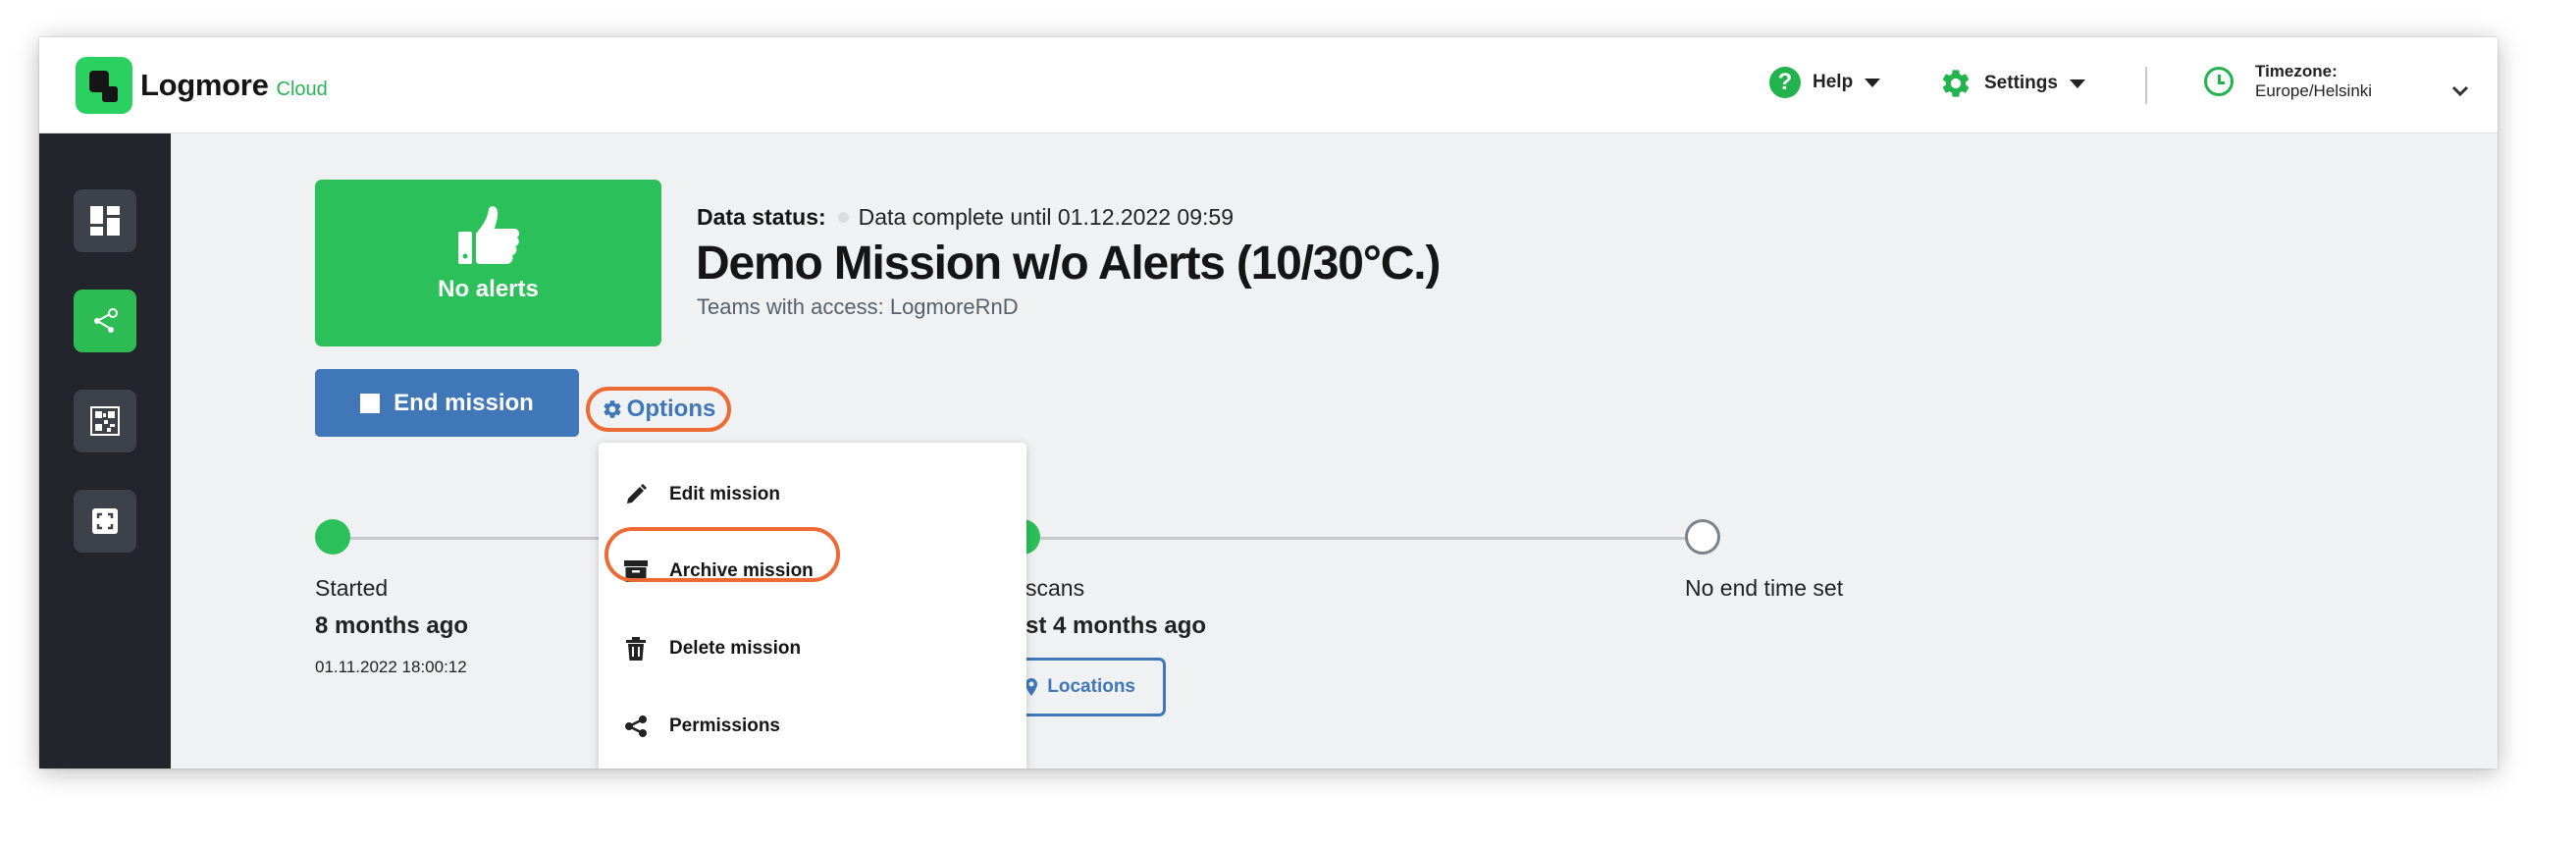 This screenshot has height=848, width=2576. What do you see at coordinates (391, 667) in the screenshot?
I see `started-timestamp: 01.11.2022 18:00:12` at bounding box center [391, 667].